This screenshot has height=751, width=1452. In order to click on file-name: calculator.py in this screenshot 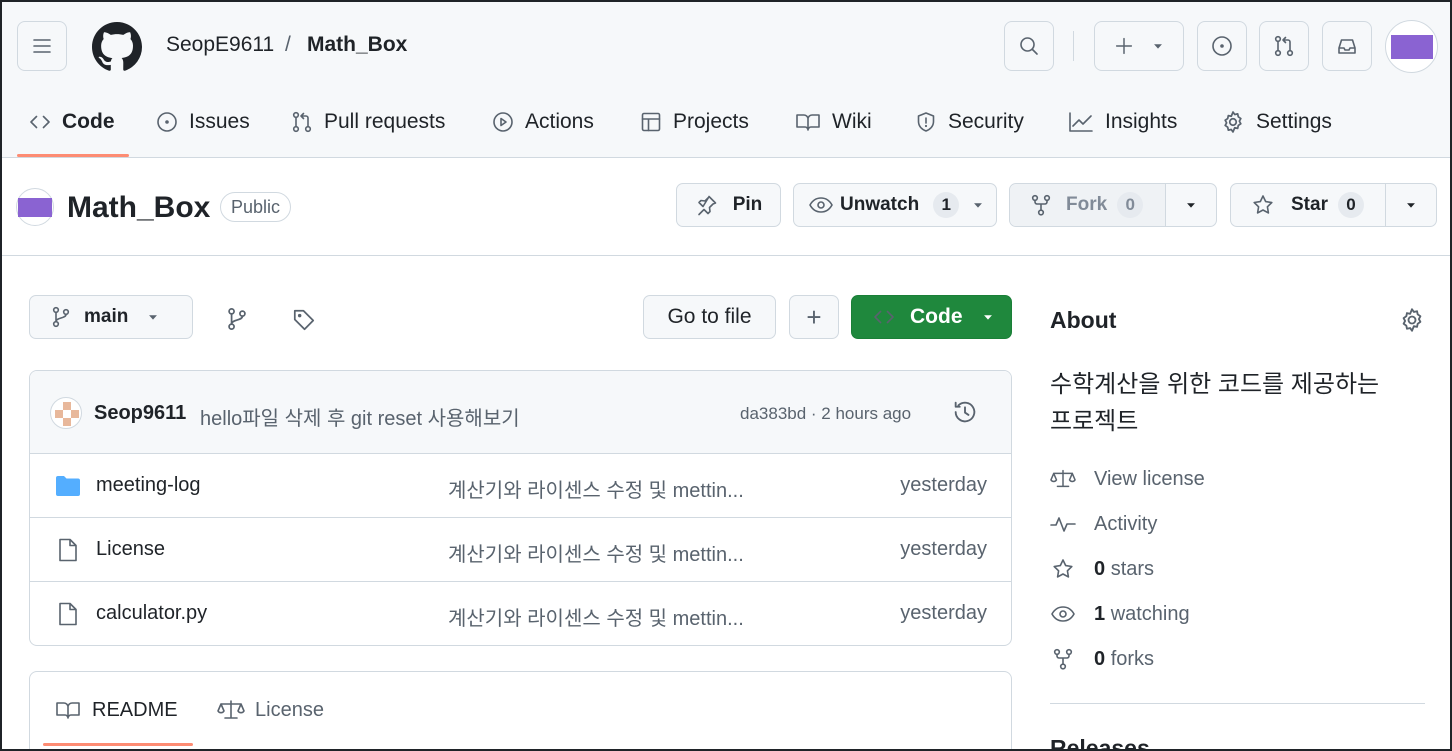, I will do `click(151, 613)`.